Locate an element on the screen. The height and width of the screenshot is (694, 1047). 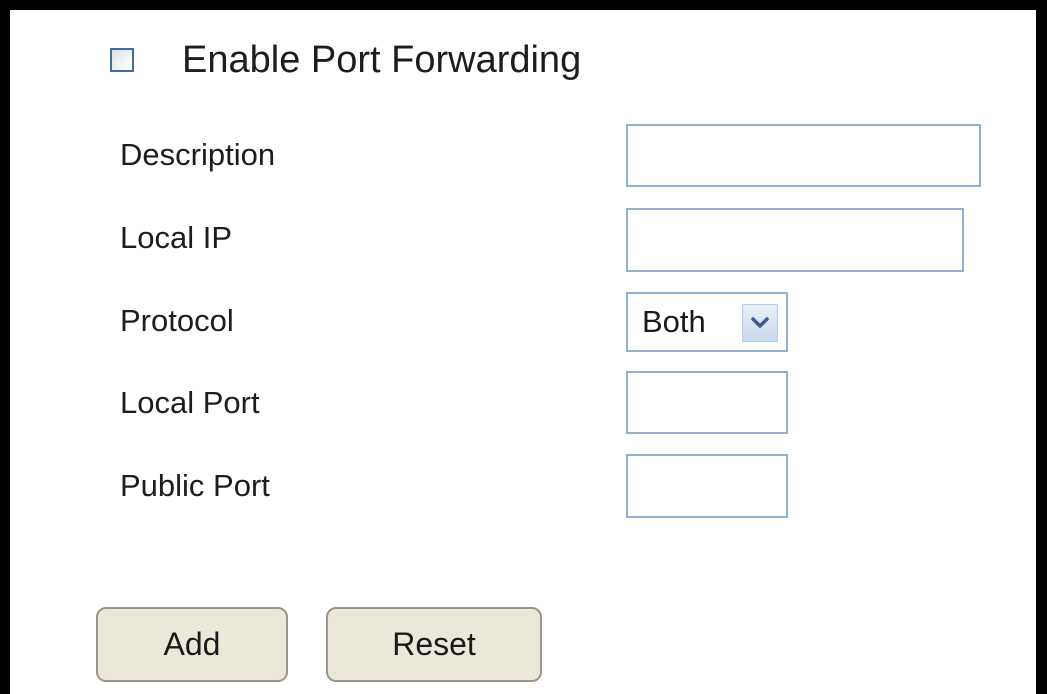
enable-port-forwarding-checkbox is located at coordinates (122, 60).